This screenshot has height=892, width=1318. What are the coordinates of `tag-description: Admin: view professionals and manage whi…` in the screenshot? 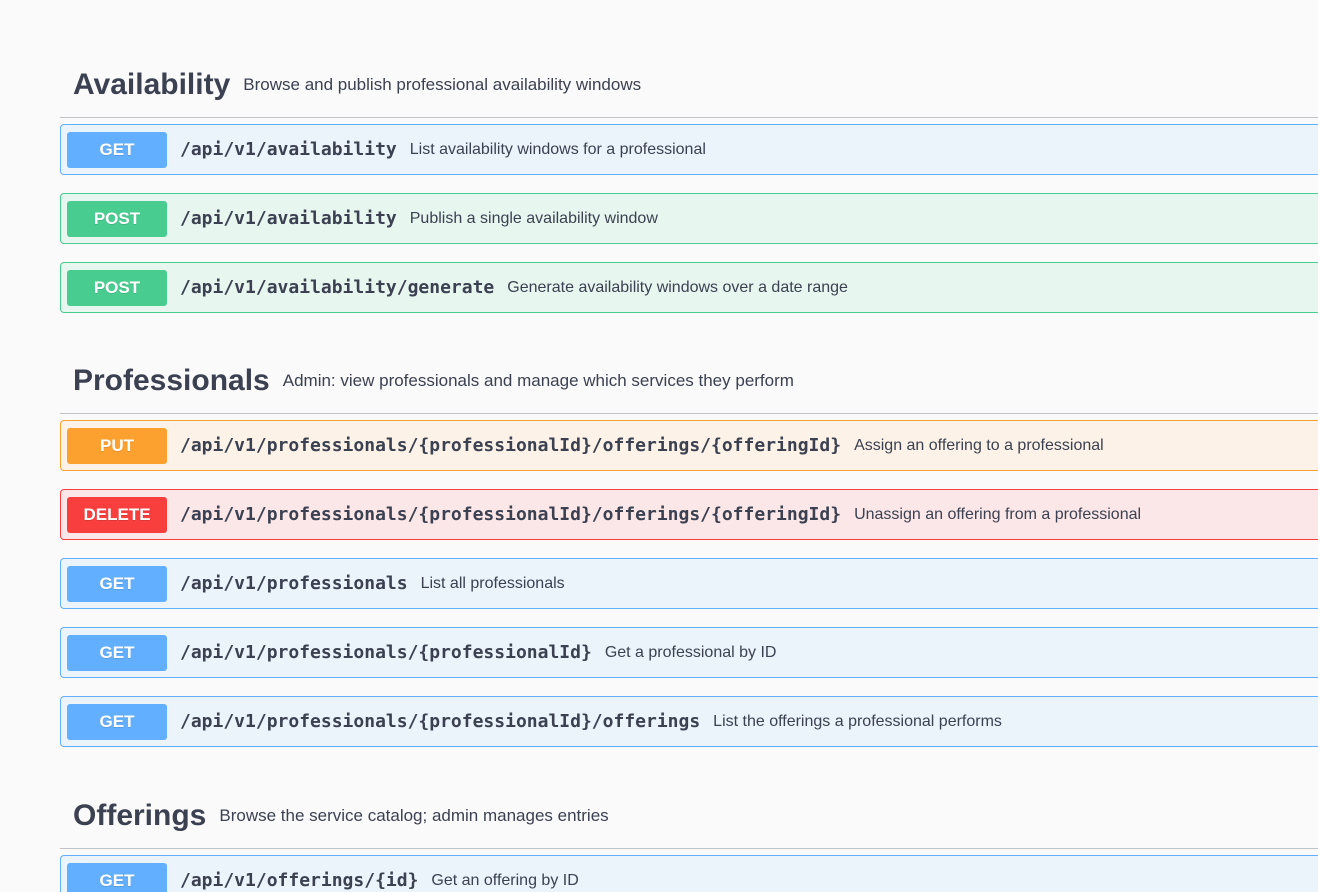 It's located at (538, 380).